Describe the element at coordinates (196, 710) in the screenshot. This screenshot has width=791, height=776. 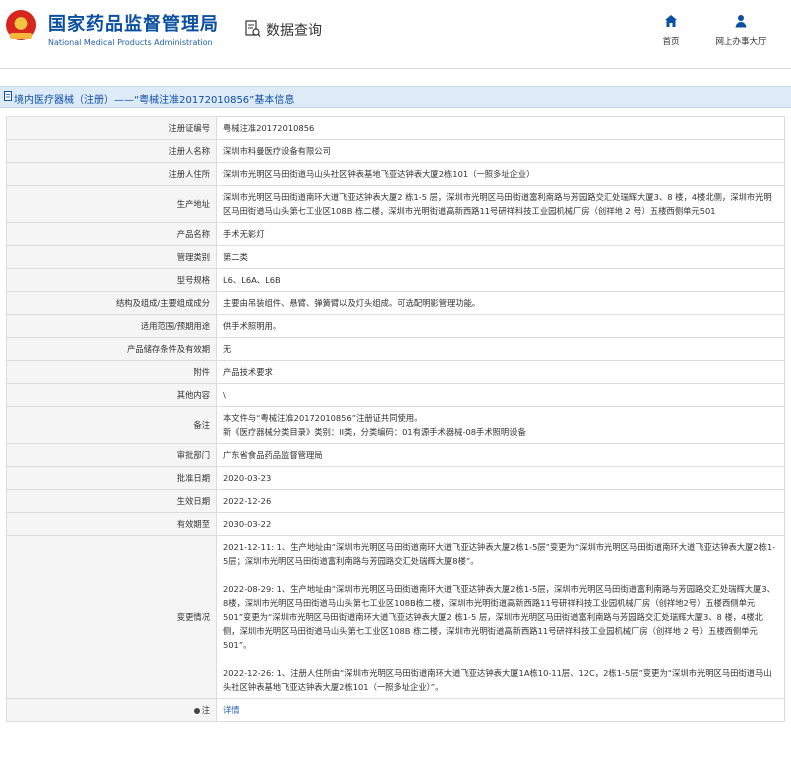
I see `pin-icon` at that location.